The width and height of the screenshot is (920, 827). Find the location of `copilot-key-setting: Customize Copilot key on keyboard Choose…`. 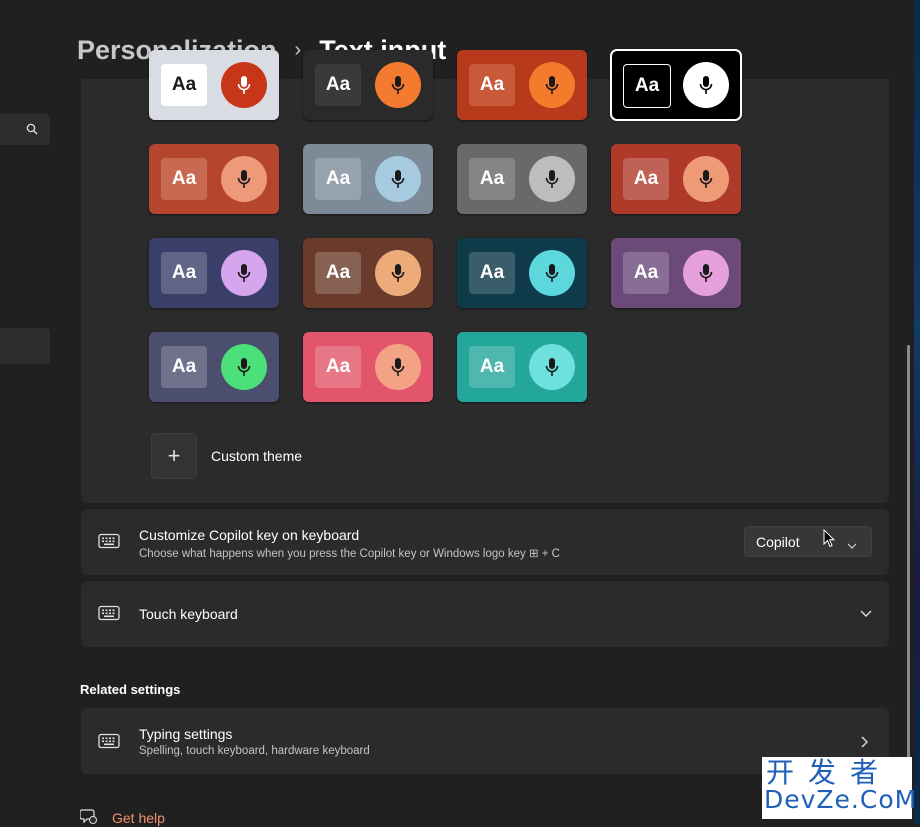

copilot-key-setting: Customize Copilot key on keyboard Choose… is located at coordinates (485, 542).